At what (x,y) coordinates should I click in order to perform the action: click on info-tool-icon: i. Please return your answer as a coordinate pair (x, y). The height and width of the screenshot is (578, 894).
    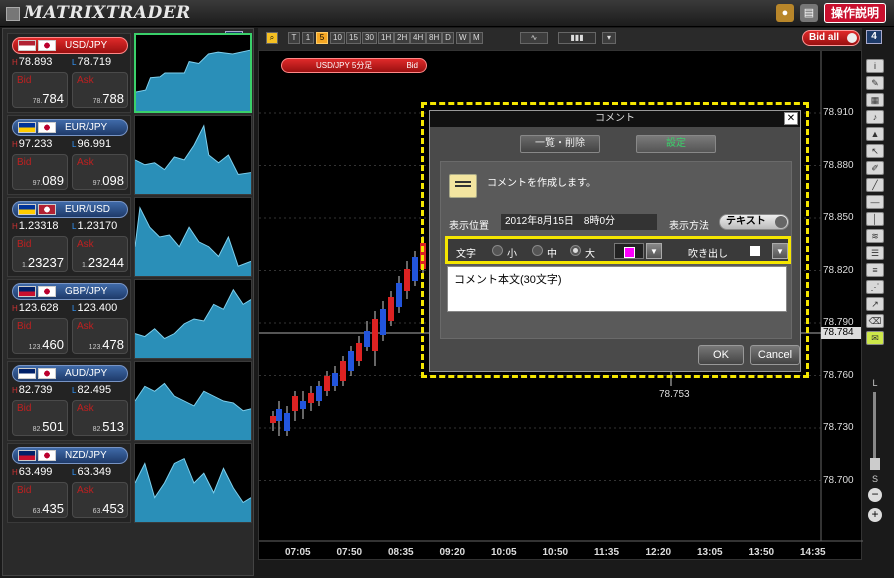
    Looking at the image, I should click on (875, 66).